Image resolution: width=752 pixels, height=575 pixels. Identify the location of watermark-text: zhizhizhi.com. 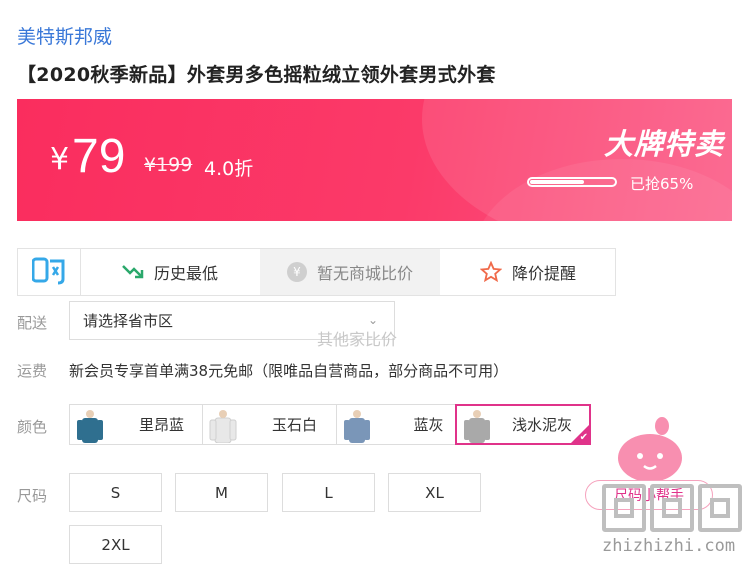
(669, 546).